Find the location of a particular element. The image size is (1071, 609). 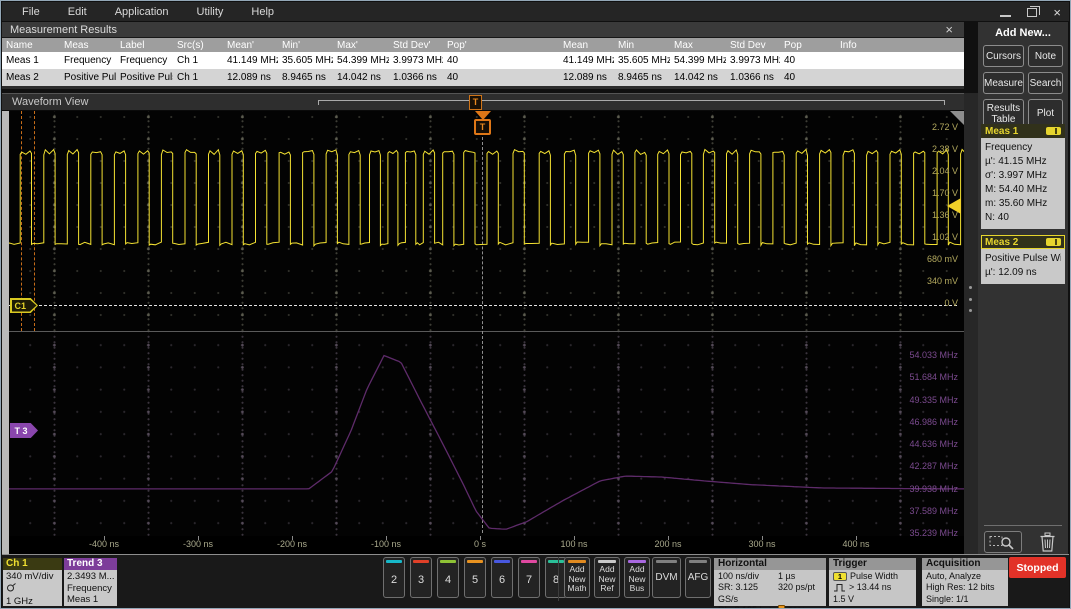

zoom-icon is located at coordinates (1001, 542).